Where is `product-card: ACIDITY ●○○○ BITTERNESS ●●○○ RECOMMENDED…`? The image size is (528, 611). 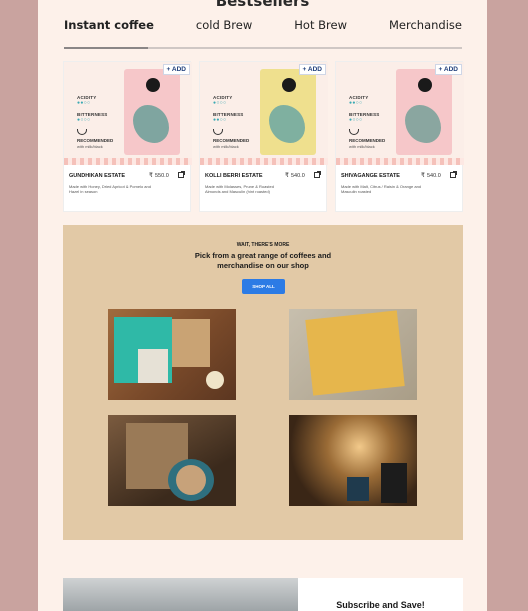 product-card: ACIDITY ●○○○ BITTERNESS ●●○○ RECOMMENDED… is located at coordinates (263, 136).